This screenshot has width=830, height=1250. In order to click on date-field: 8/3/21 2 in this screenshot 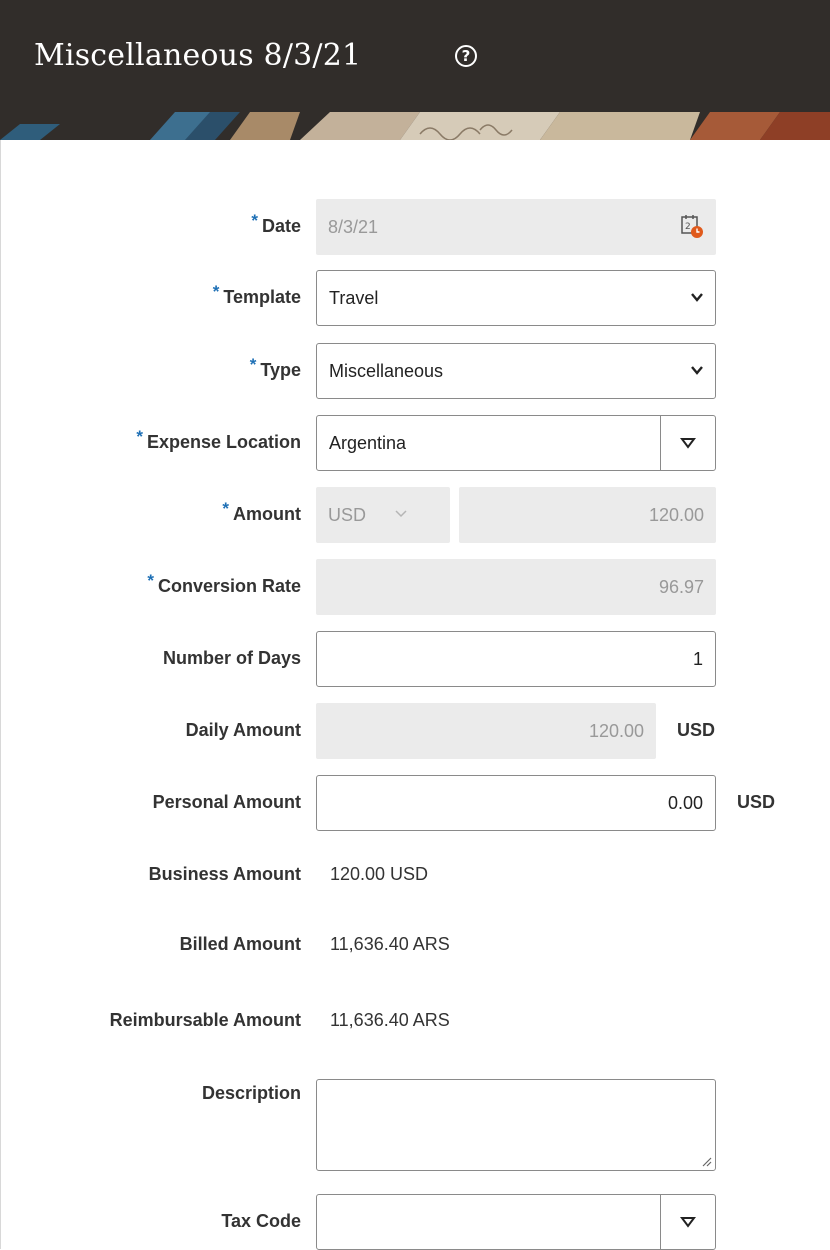, I will do `click(516, 227)`.